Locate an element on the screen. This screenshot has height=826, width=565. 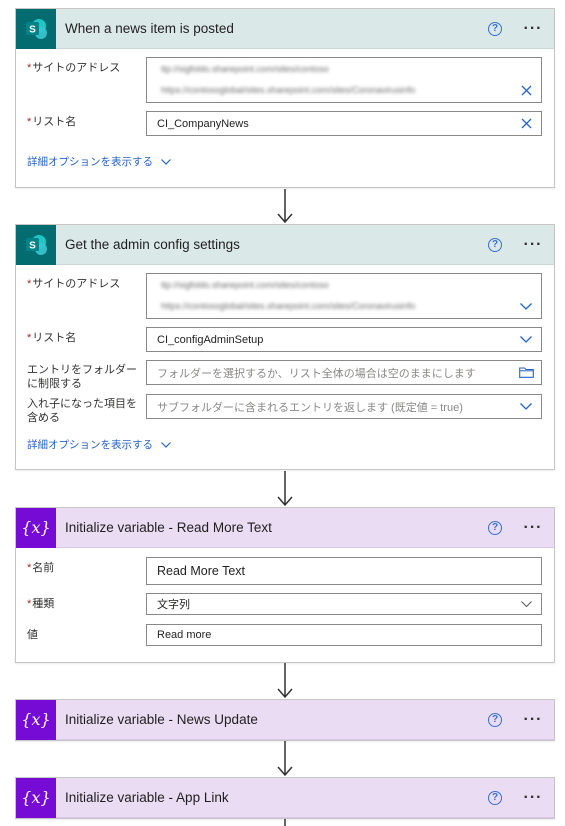
flow-connector is located at coordinates (285, 822).